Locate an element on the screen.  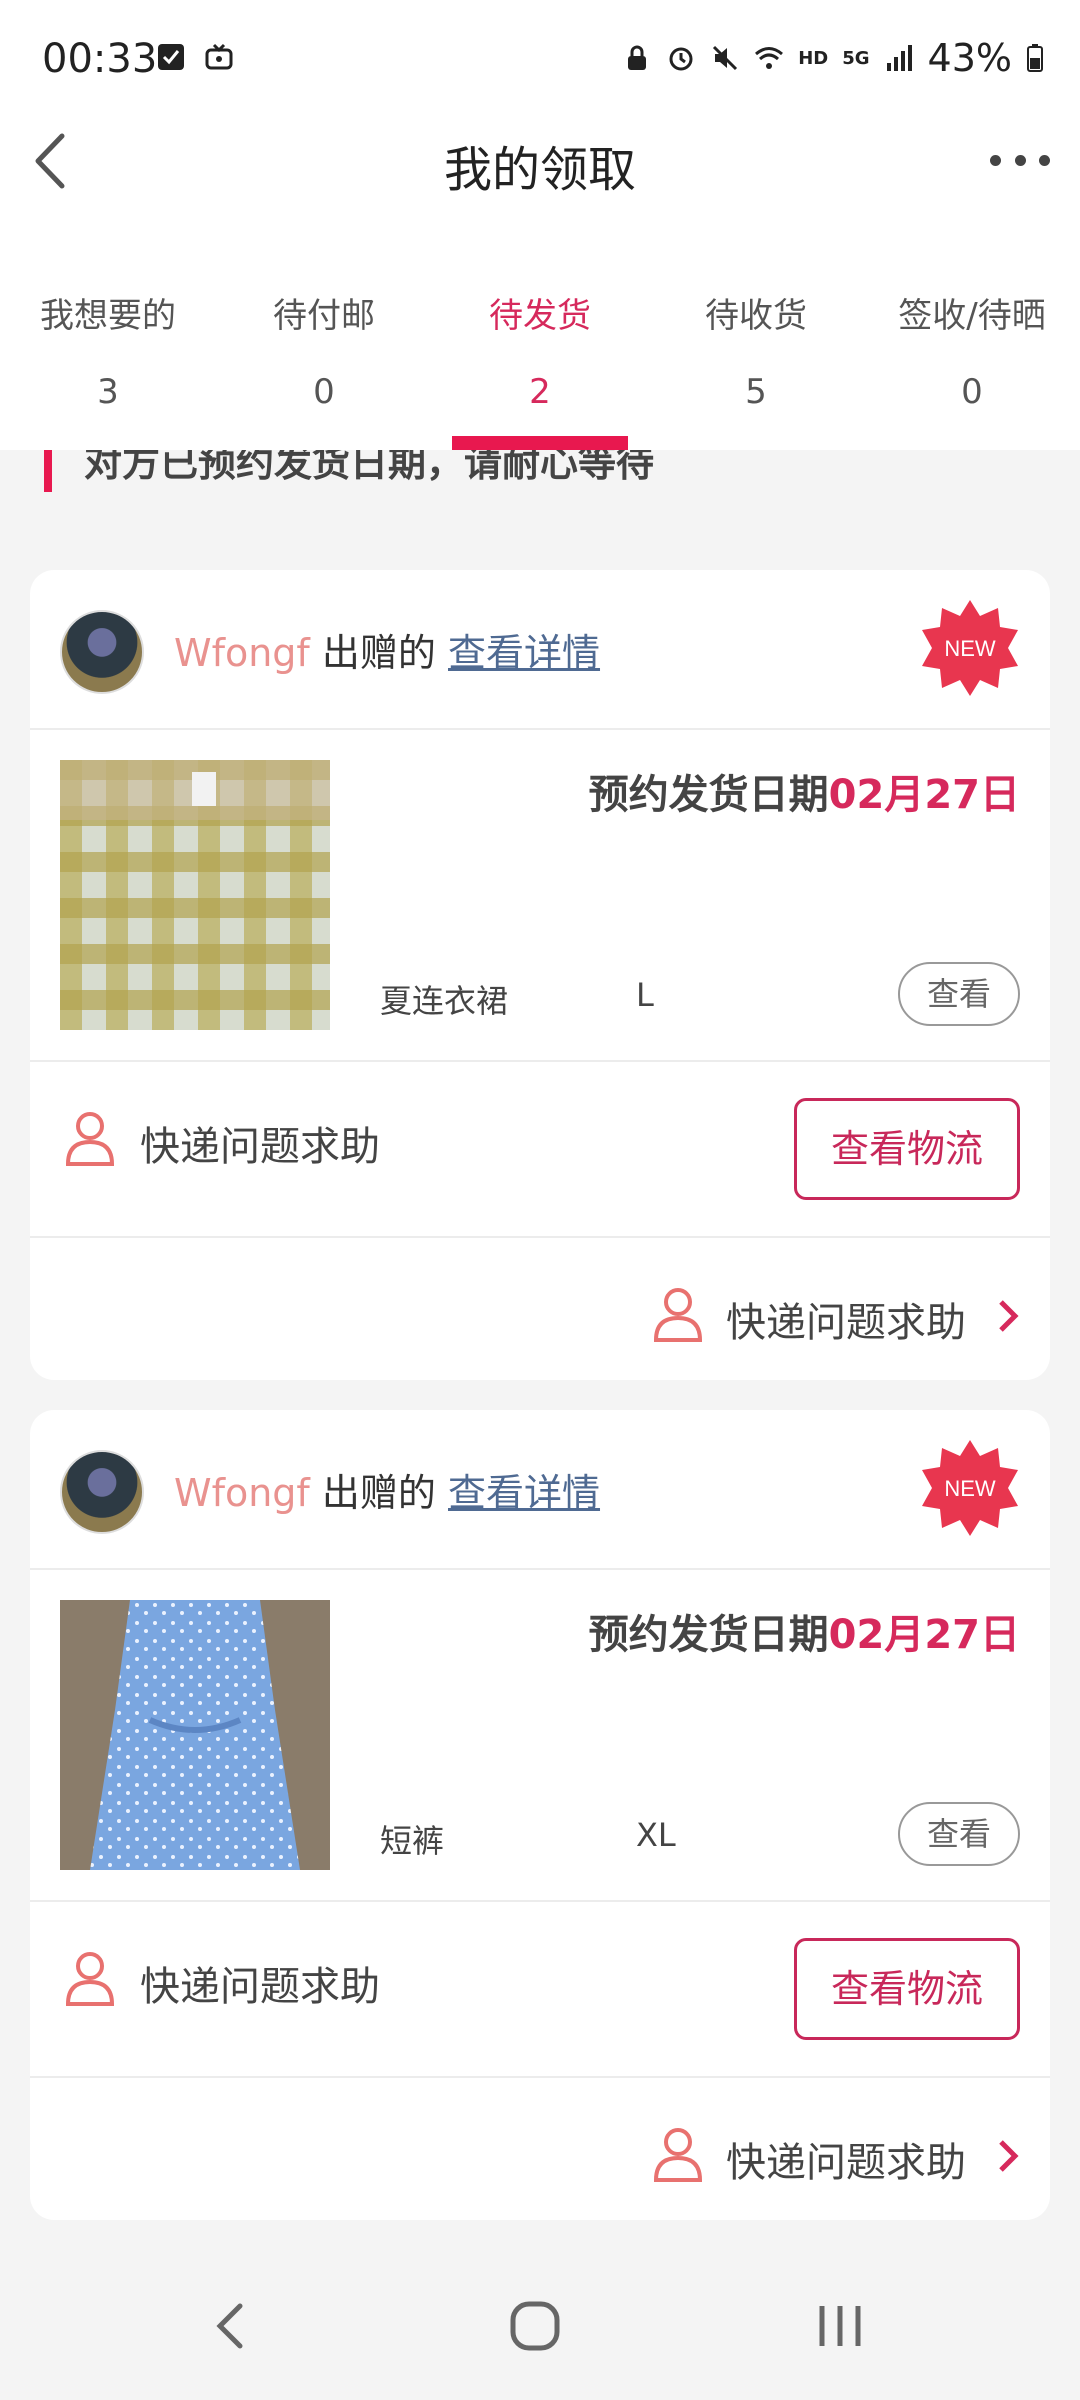
nav-home-icon is located at coordinates (535, 2326).